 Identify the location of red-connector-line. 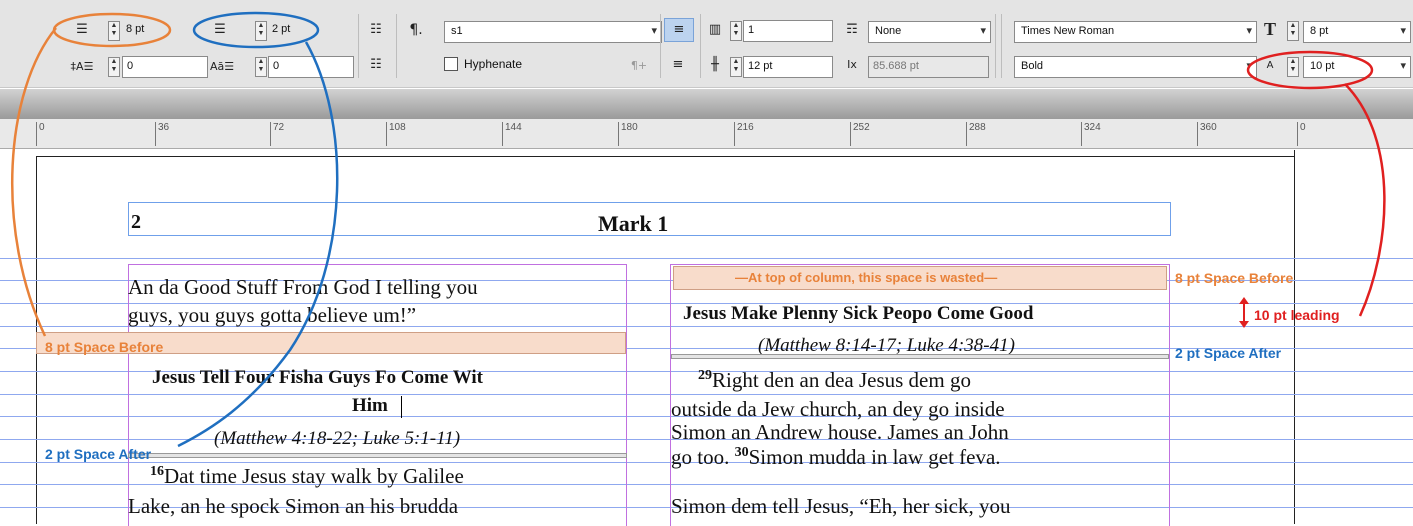
(1365, 200).